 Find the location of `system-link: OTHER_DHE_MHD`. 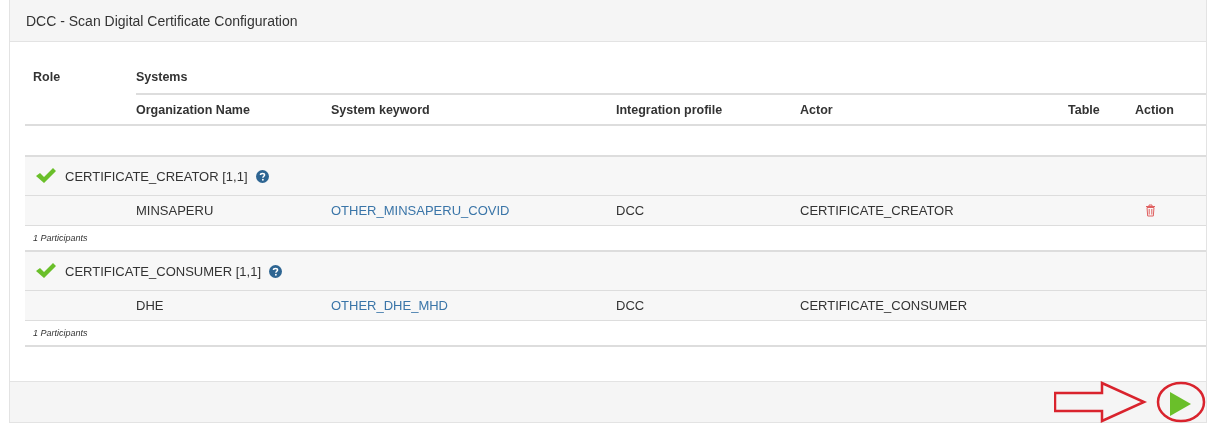

system-link: OTHER_DHE_MHD is located at coordinates (389, 305).